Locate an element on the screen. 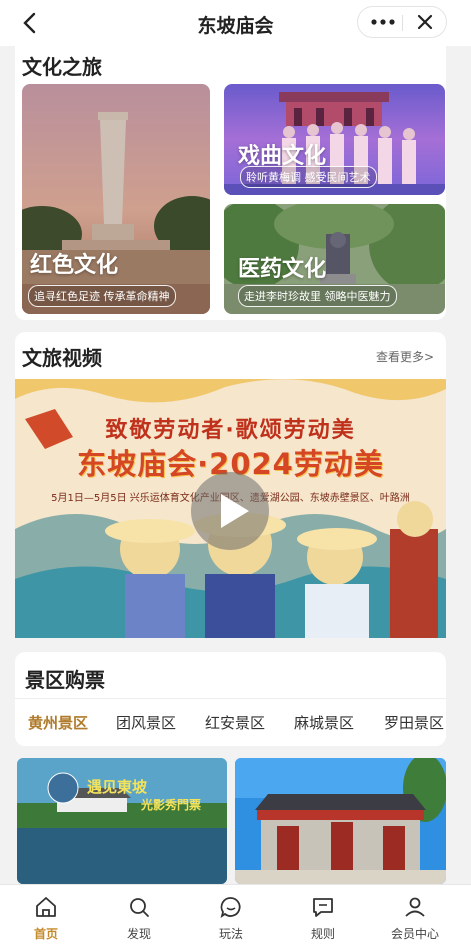 The height and width of the screenshot is (950, 471). medicine-culture-tile: 医药文化 走进李时珍故里 领略中医魅力 is located at coordinates (334, 259).